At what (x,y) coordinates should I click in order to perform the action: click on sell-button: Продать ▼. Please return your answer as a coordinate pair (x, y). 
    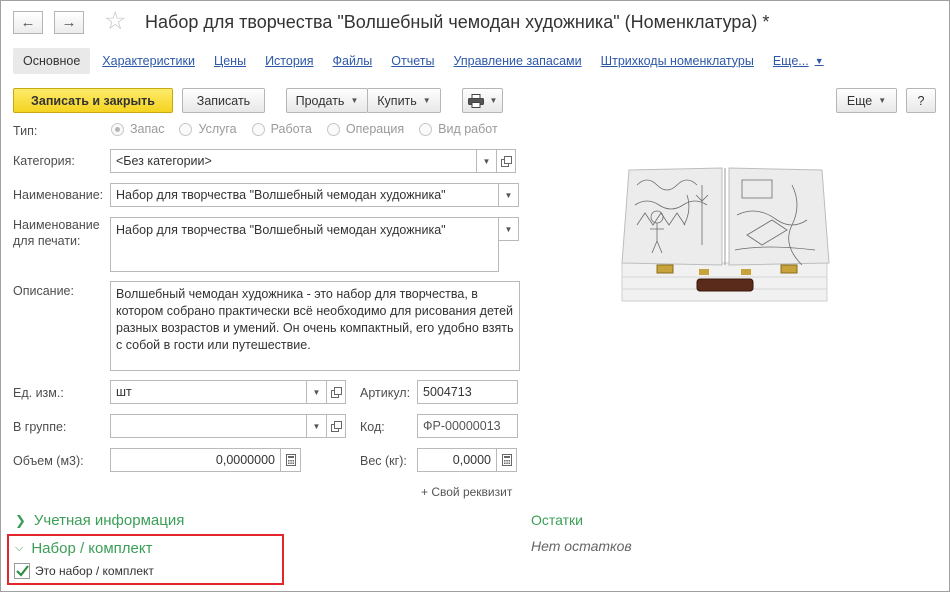
    Looking at the image, I should click on (327, 100).